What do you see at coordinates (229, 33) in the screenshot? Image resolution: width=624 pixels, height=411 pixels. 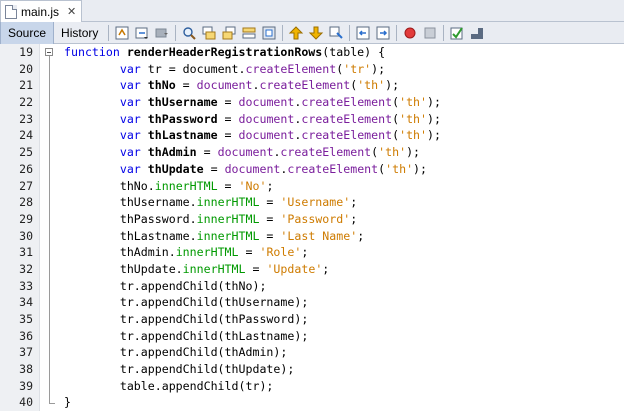 I see `find-next-icon` at bounding box center [229, 33].